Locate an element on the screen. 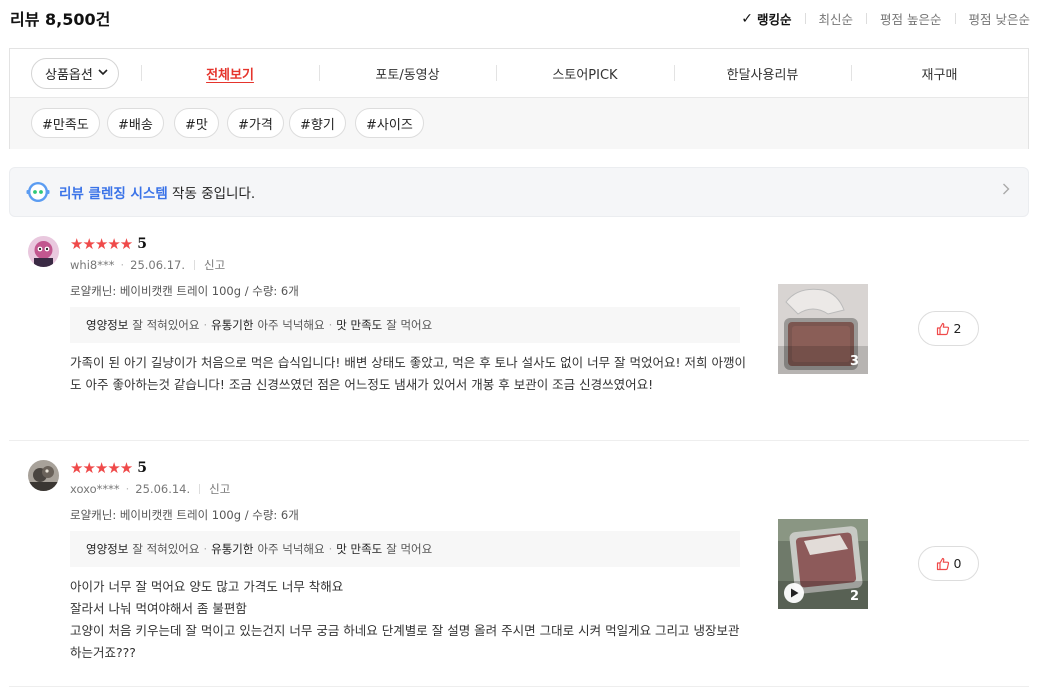  product-option-dropdown: 상품옵션 is located at coordinates (75, 73).